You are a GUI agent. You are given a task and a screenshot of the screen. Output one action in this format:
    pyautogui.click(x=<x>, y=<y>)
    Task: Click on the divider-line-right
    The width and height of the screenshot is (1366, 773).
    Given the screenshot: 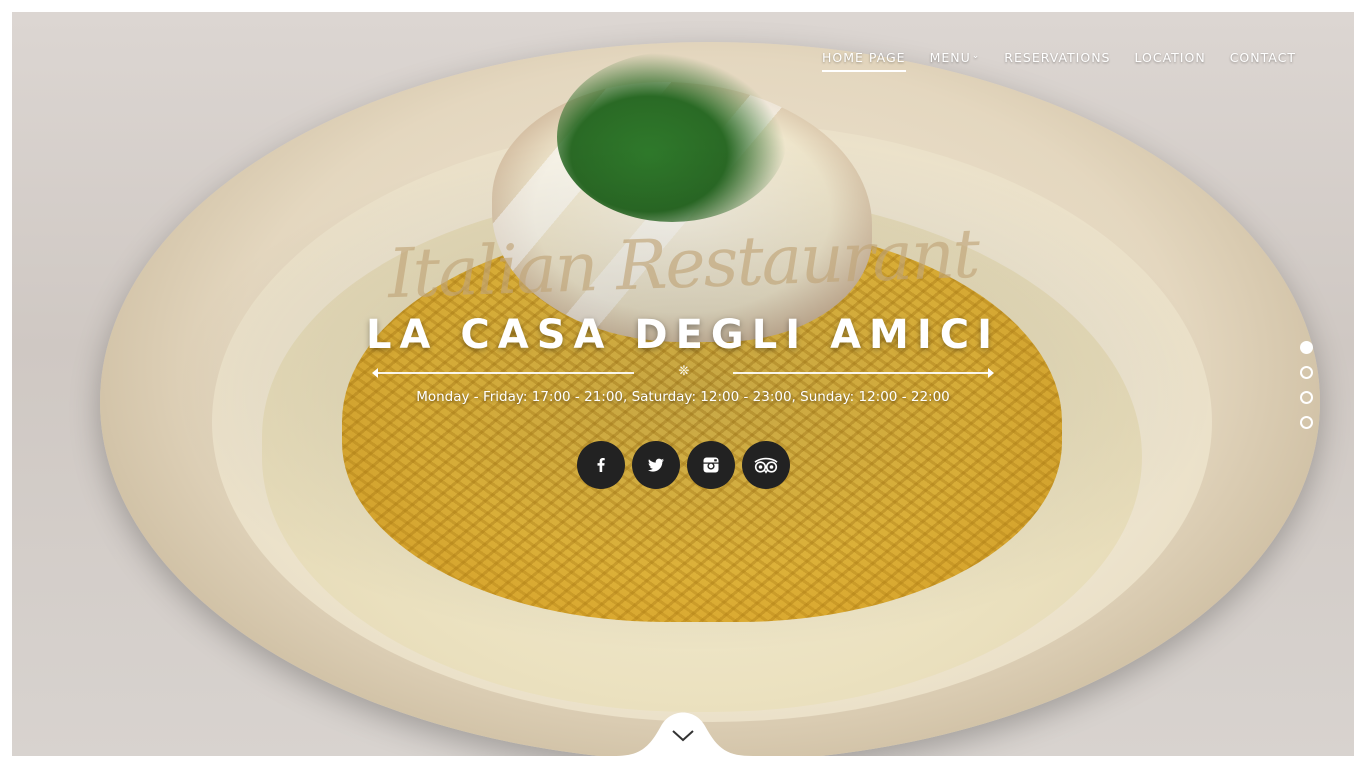 What is the action you would take?
    pyautogui.click(x=862, y=373)
    